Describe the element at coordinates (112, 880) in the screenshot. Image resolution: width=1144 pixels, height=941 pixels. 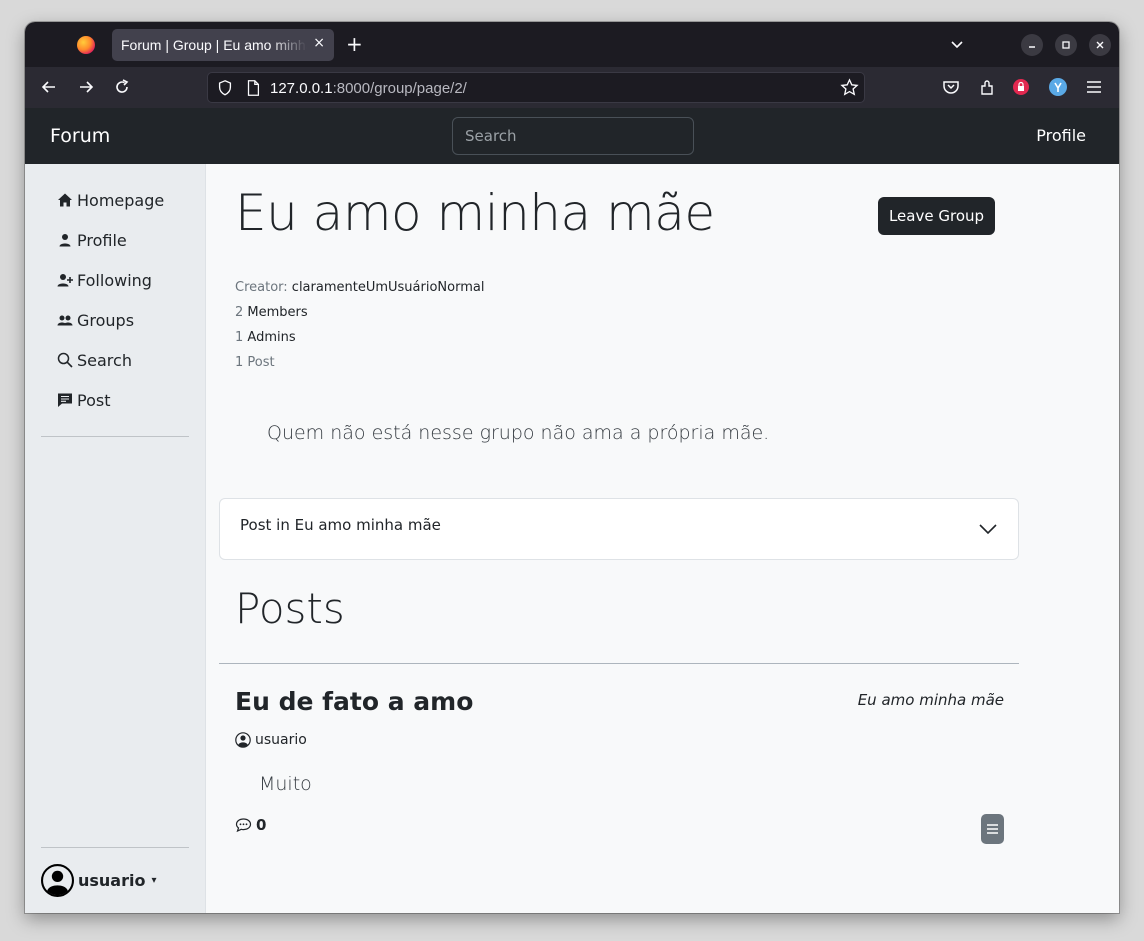
I see `user-name: usuario` at that location.